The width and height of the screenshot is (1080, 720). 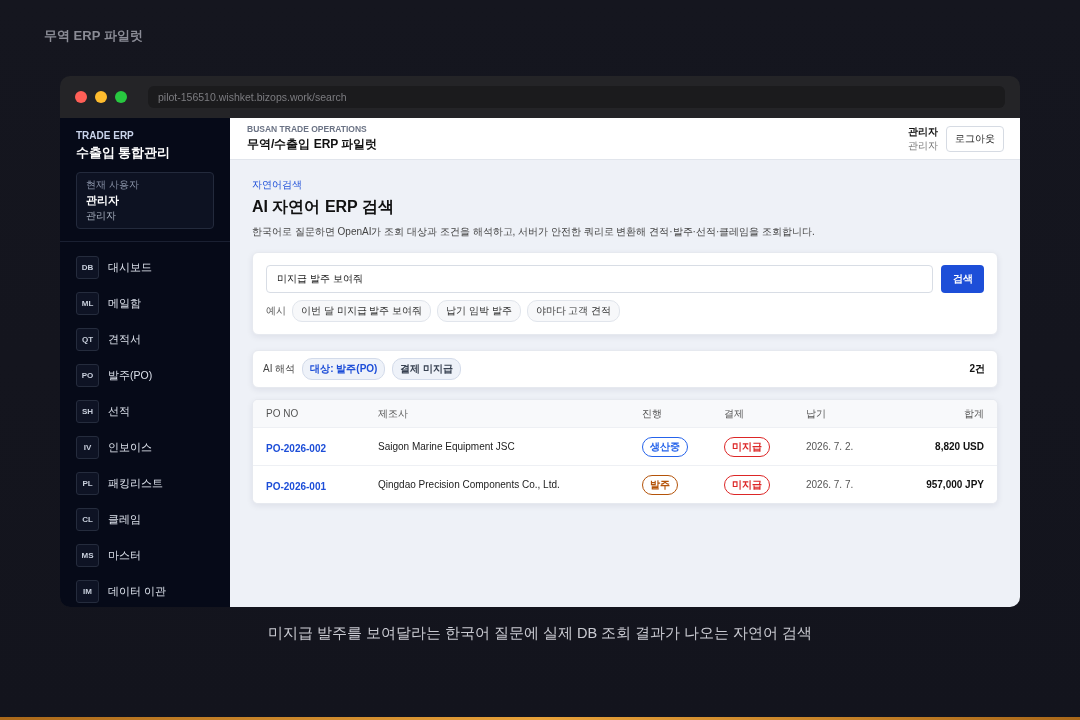 I want to click on header-user-name: 관리자, so click(x=923, y=131).